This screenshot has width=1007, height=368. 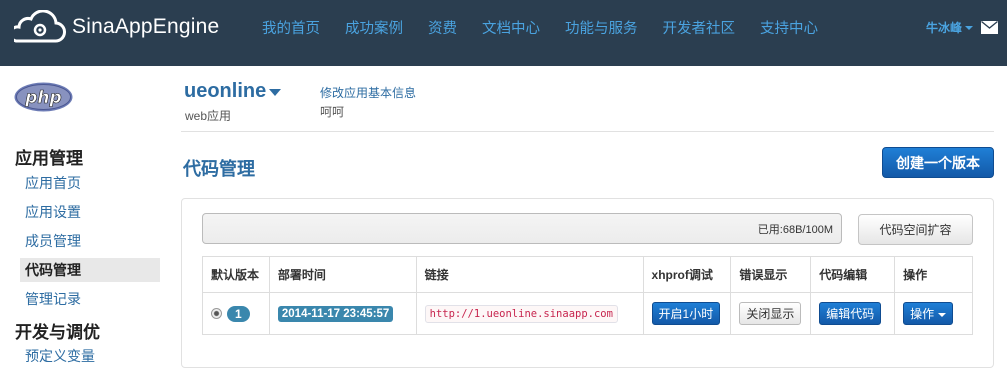 What do you see at coordinates (225, 91) in the screenshot?
I see `app-name: ueonline` at bounding box center [225, 91].